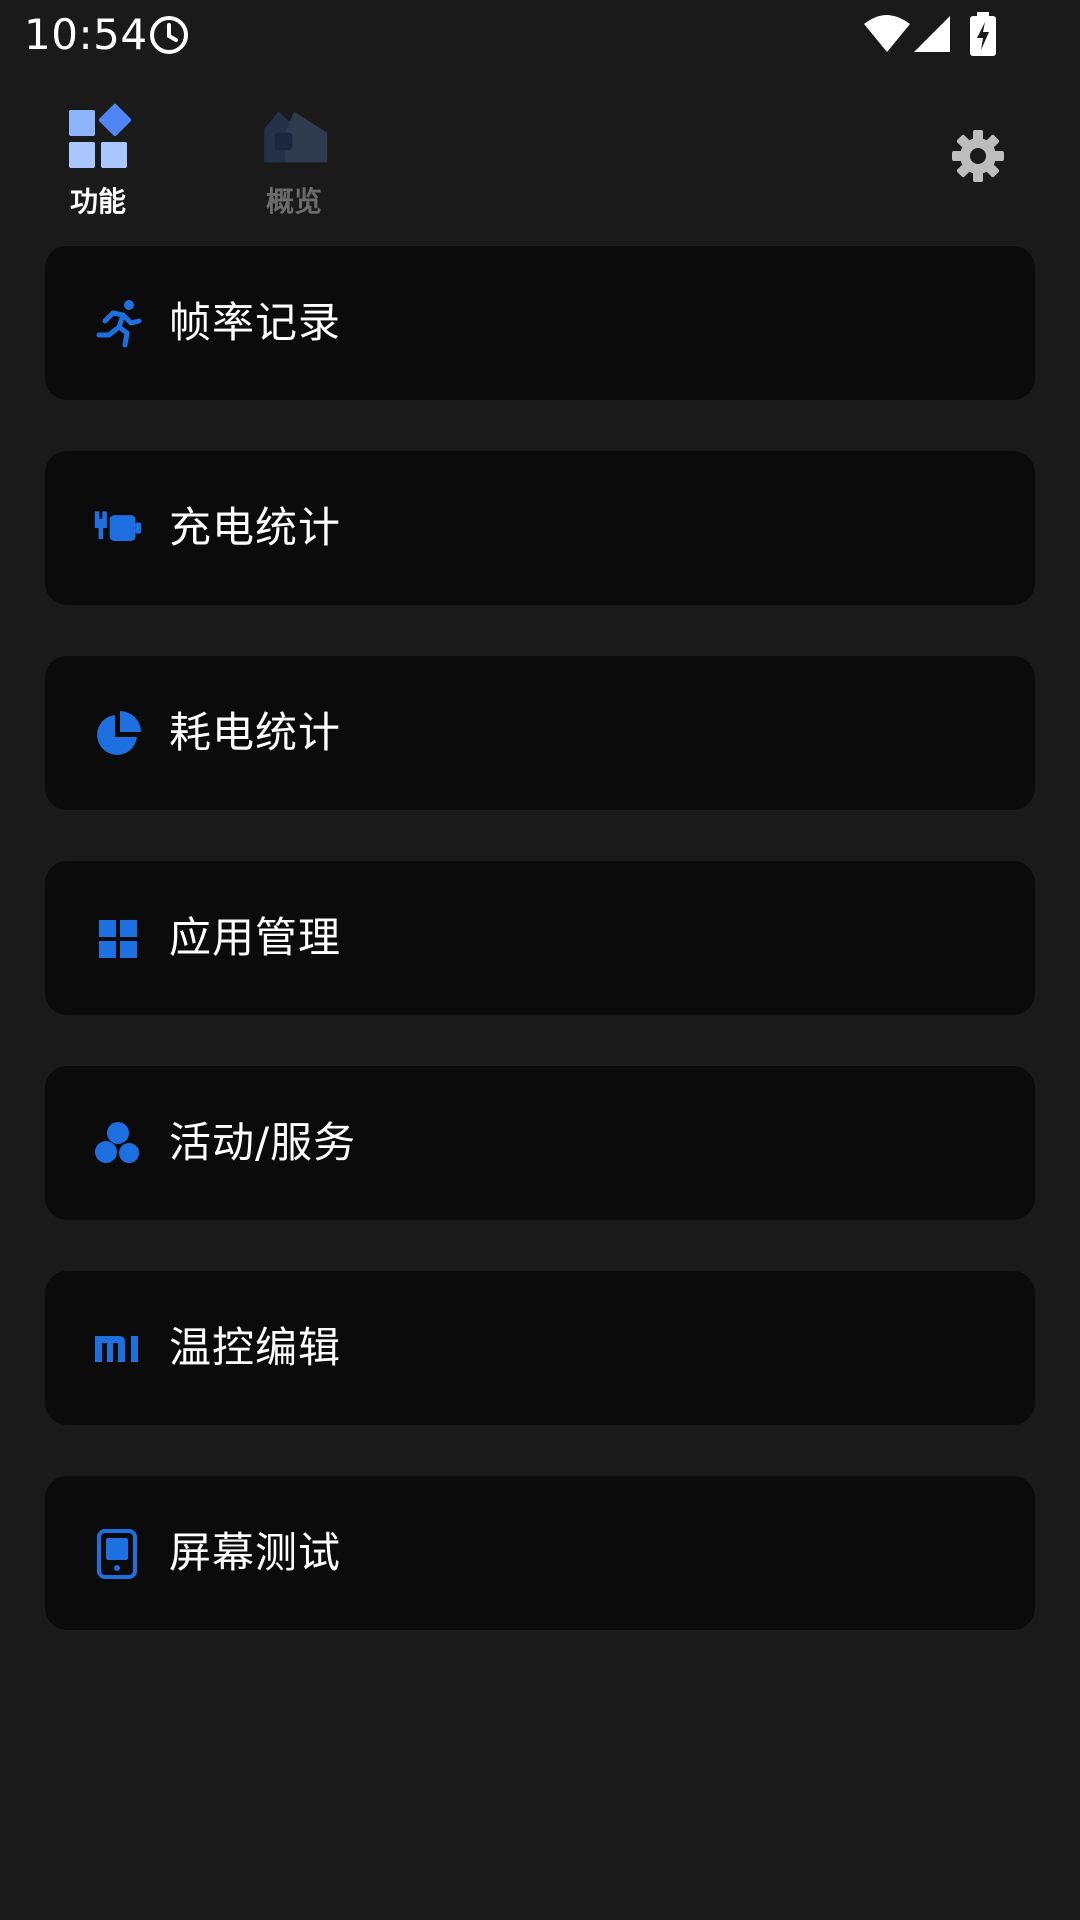 The height and width of the screenshot is (1920, 1080). I want to click on tab-overview: 概览, so click(294, 155).